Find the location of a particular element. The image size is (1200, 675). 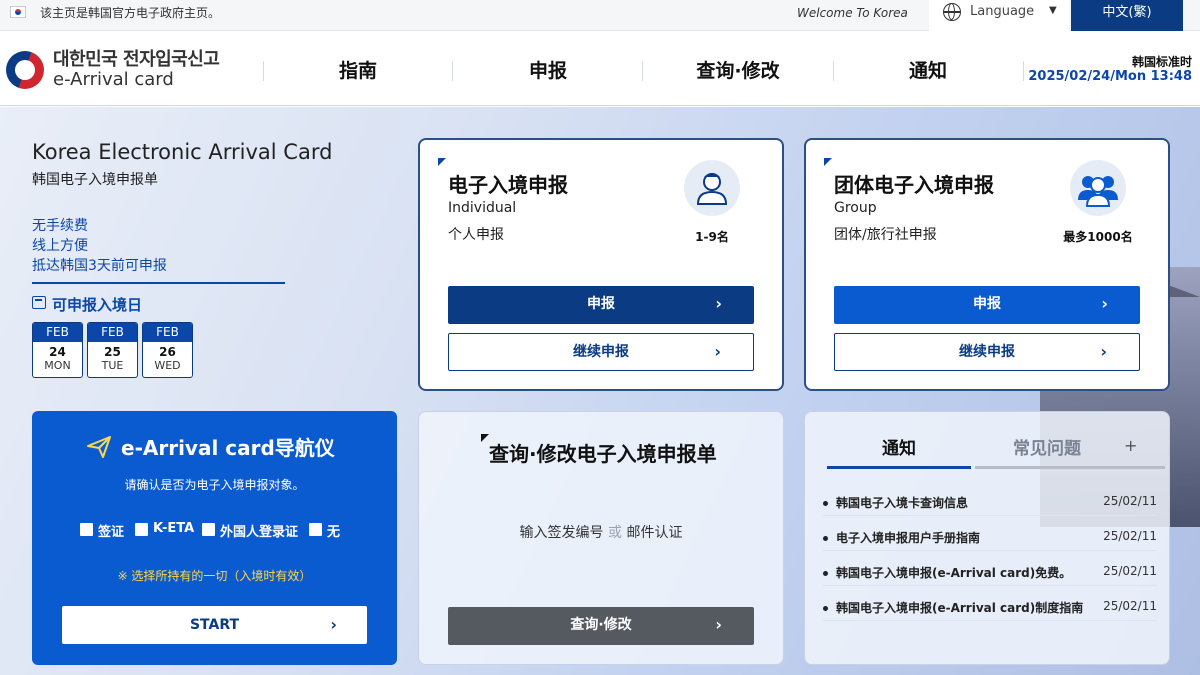

tab-notice: 通知 is located at coordinates (899, 446).